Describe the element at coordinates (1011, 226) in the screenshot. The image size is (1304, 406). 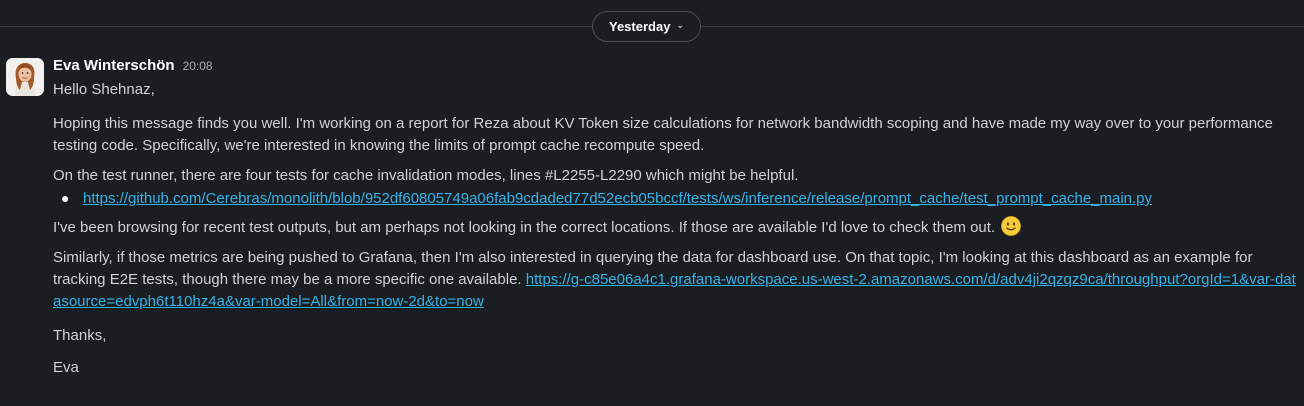
I see `slightly-smiling-face-icon` at that location.